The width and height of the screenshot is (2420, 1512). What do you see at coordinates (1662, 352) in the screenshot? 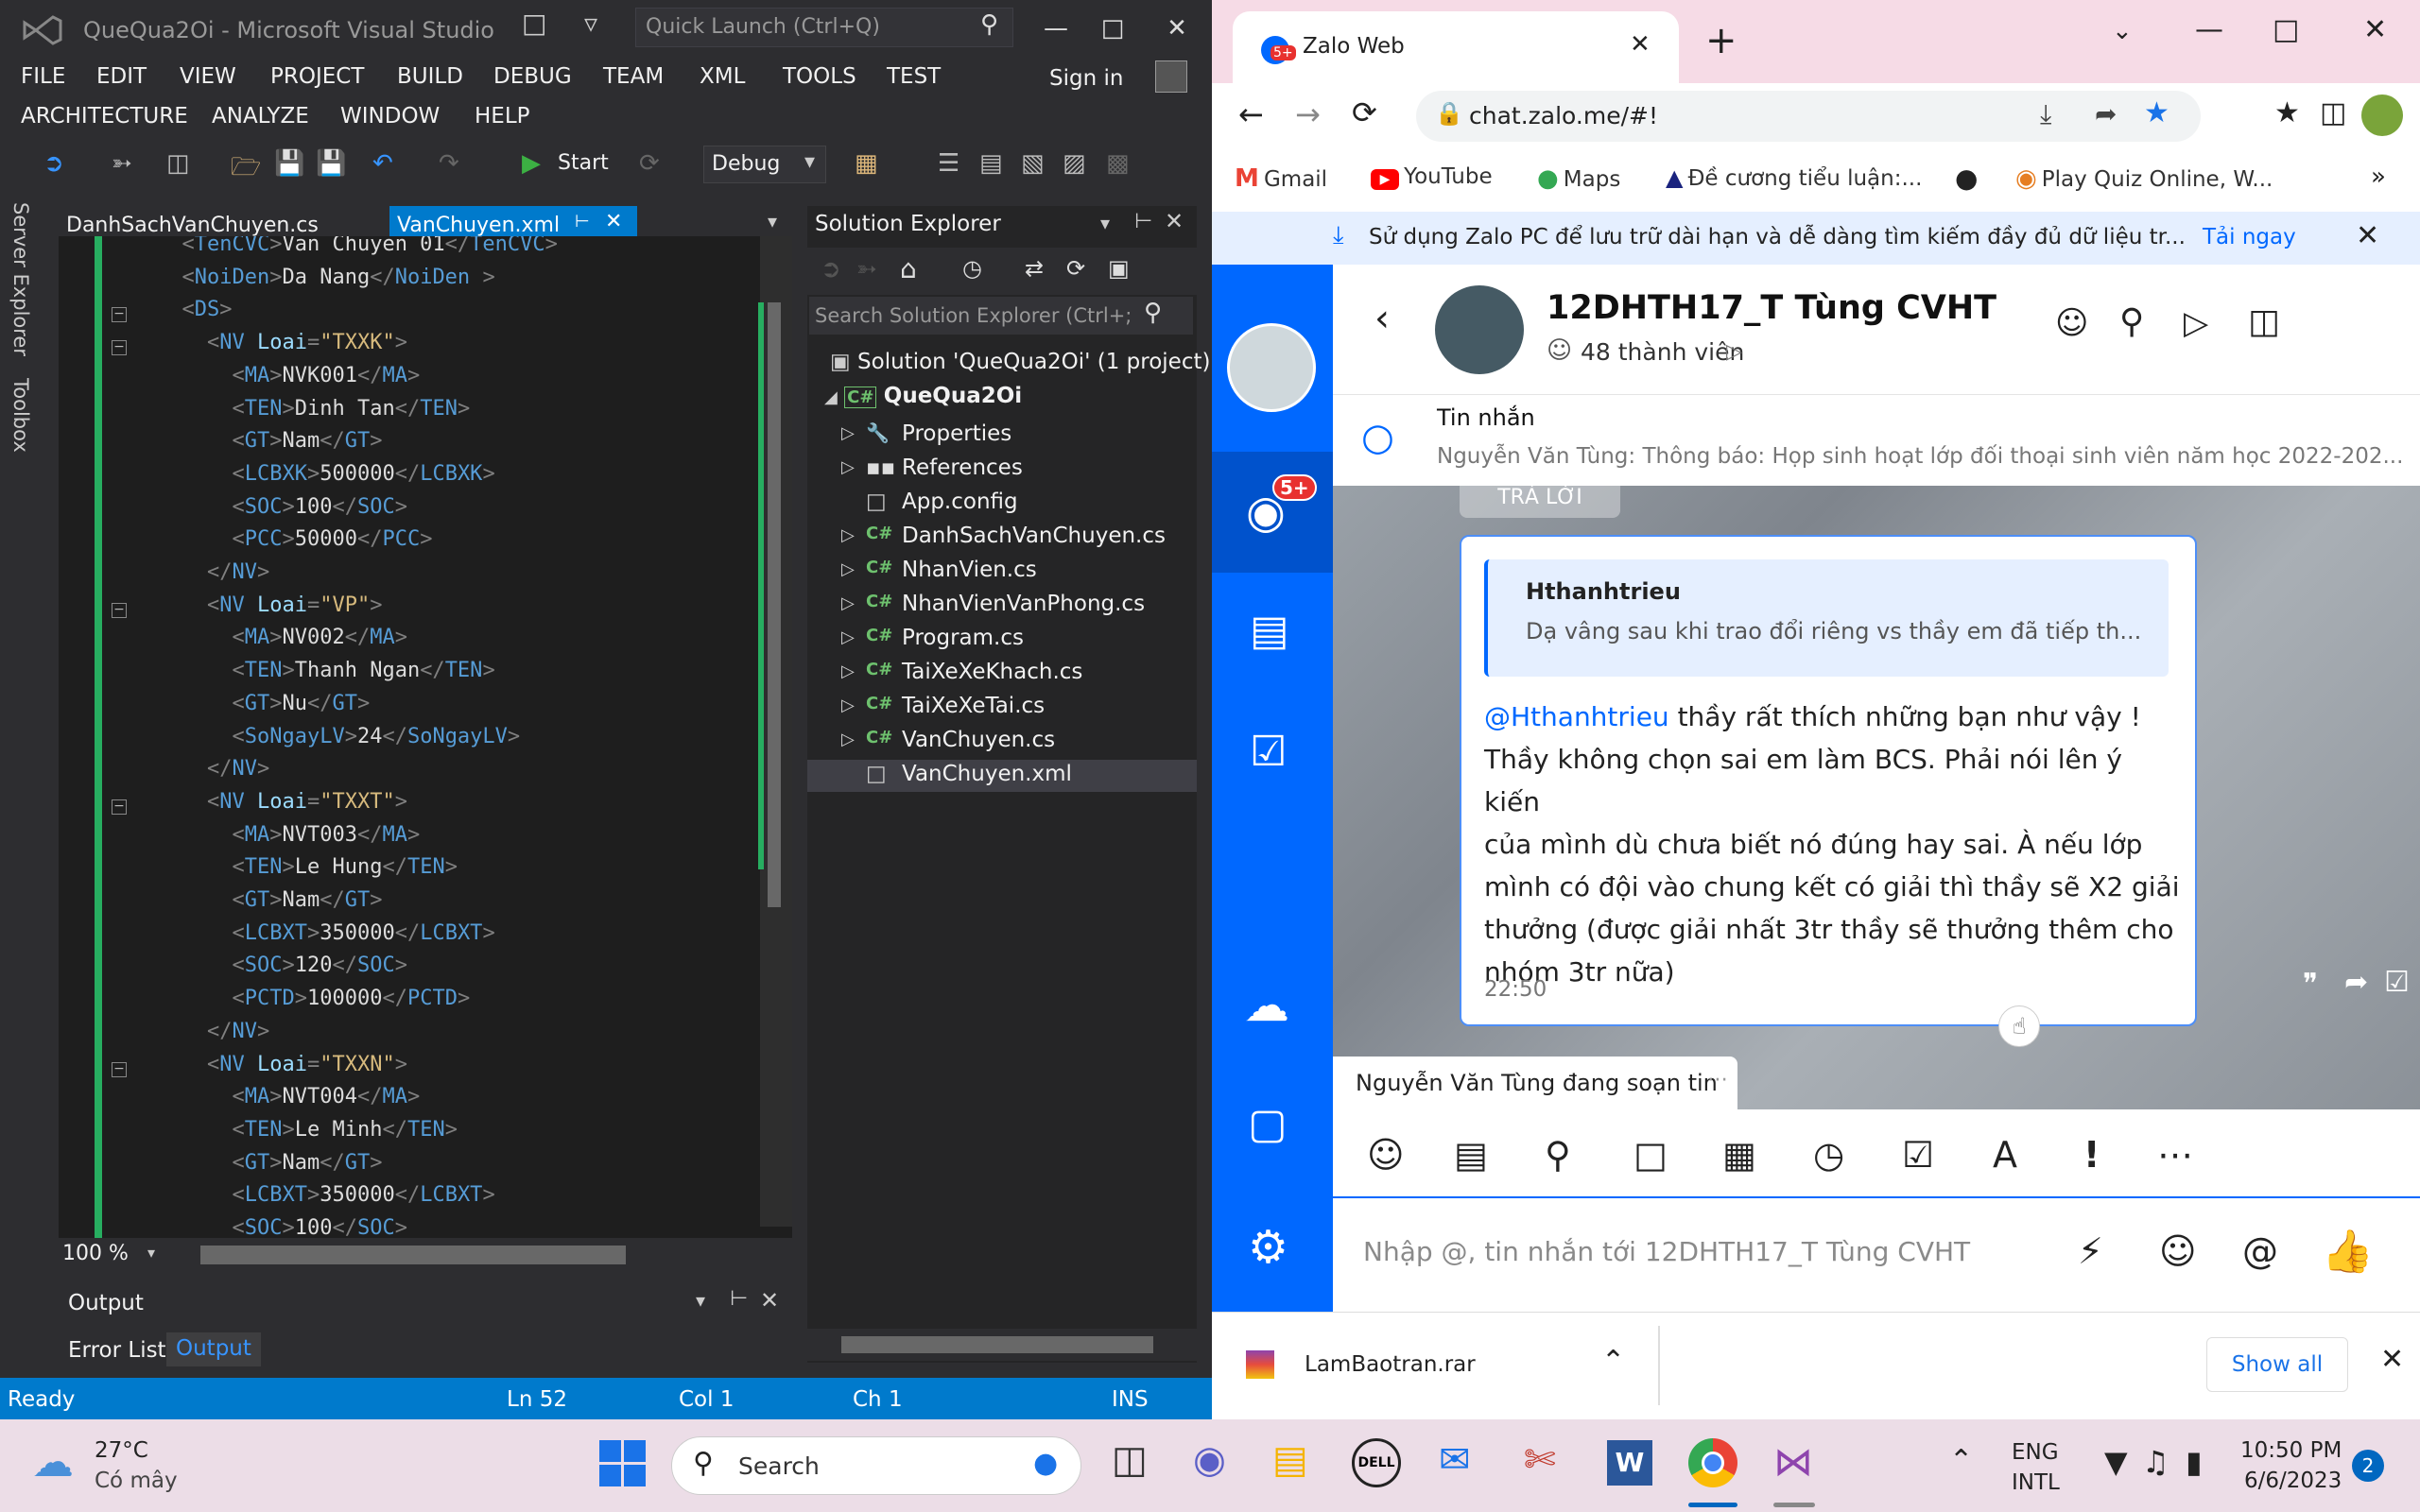
I see `members-count: 48 thành viên` at bounding box center [1662, 352].